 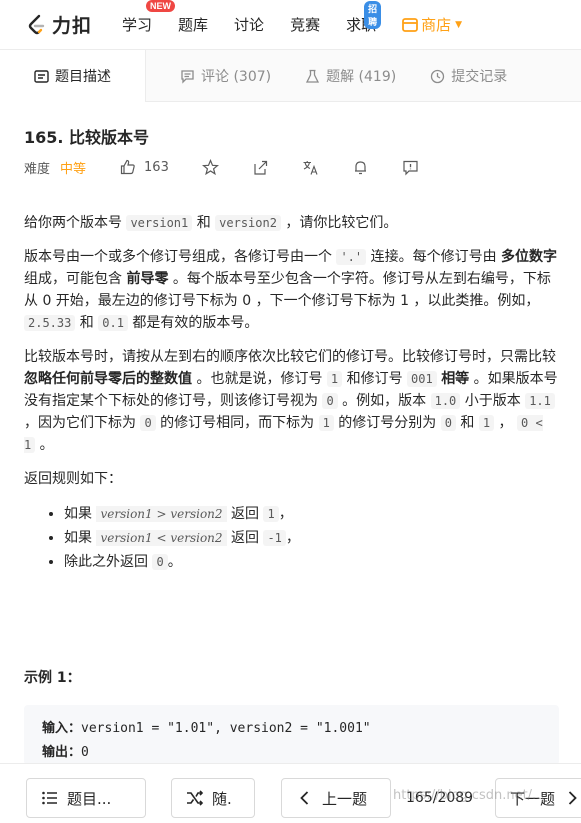 What do you see at coordinates (80, 514) in the screenshot?
I see `text: 如果` at bounding box center [80, 514].